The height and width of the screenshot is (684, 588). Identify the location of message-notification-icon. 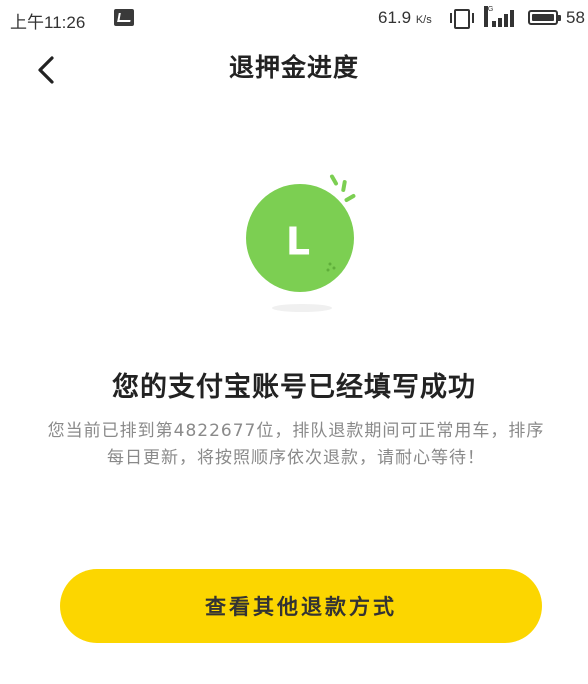
(124, 17).